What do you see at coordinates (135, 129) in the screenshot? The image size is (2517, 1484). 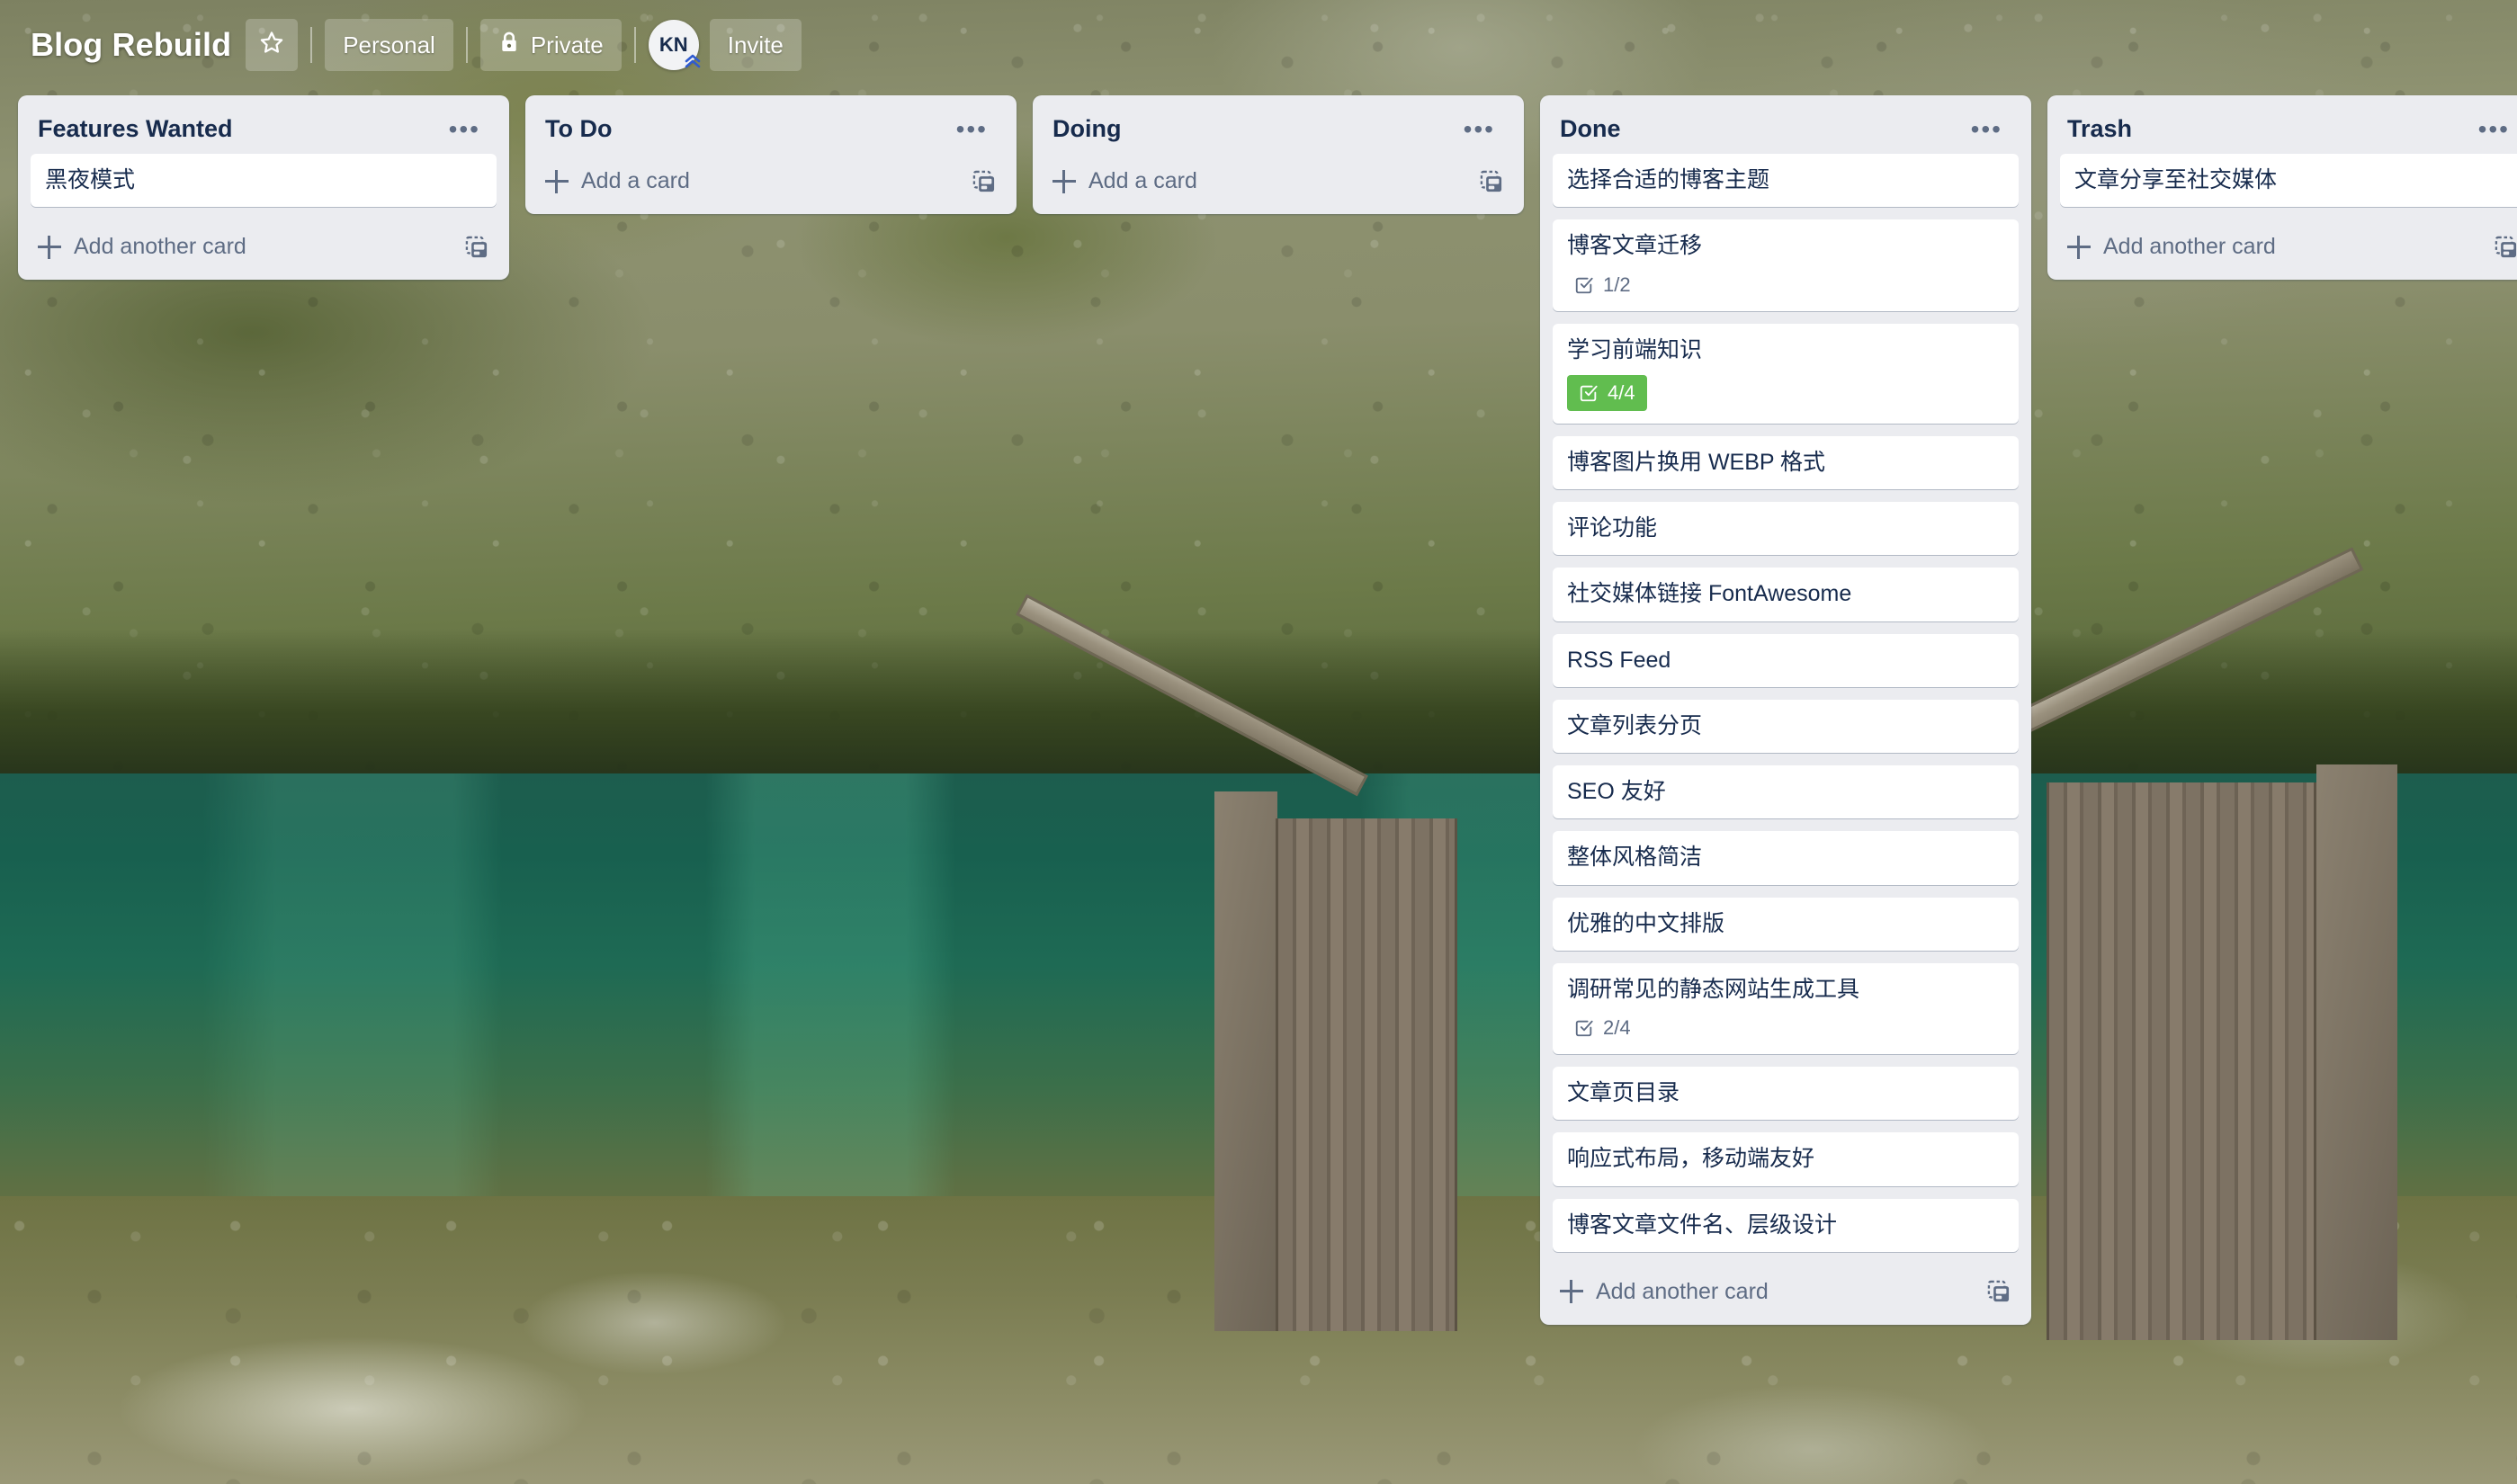 I see `list-title: Features Wanted` at bounding box center [135, 129].